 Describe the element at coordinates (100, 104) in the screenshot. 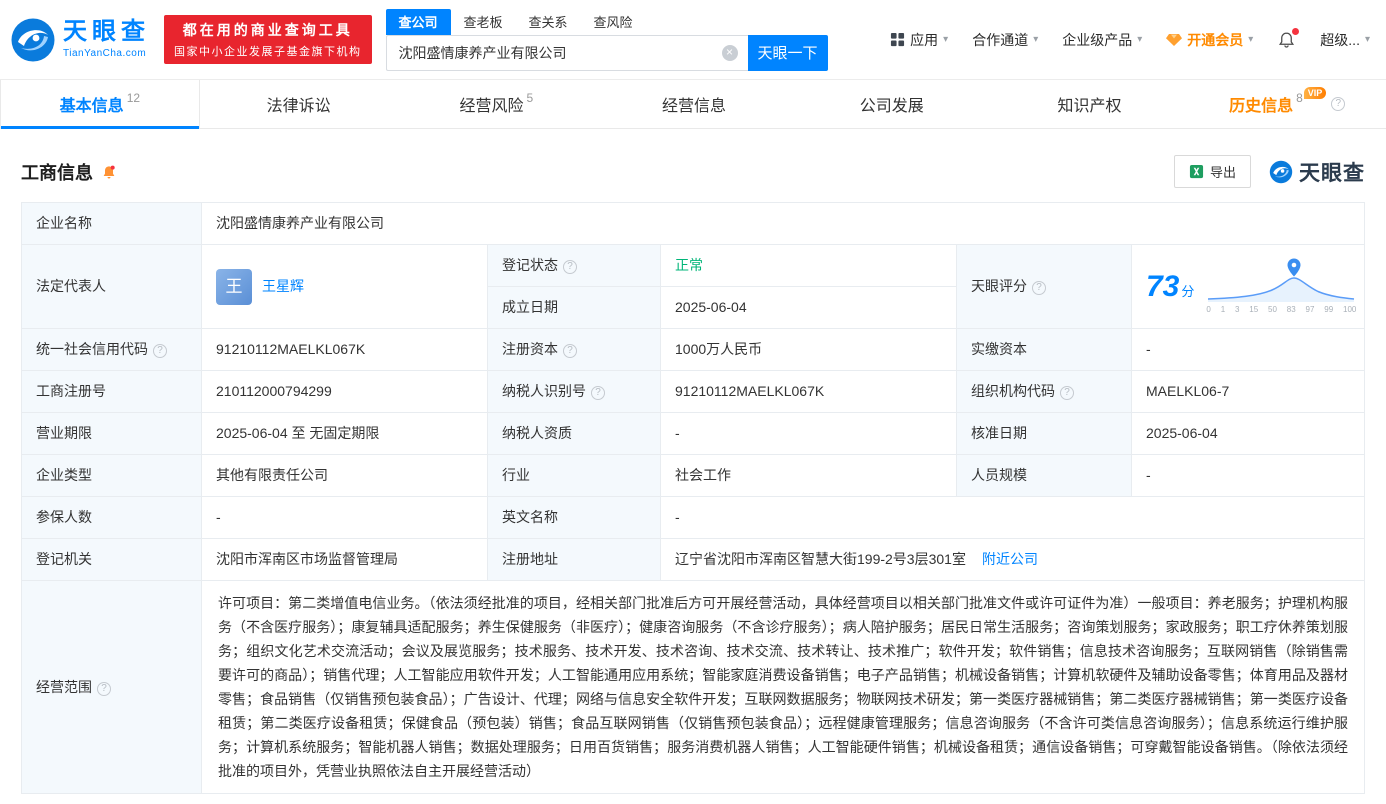

I see `tab-basic-info: 基本信息 12` at that location.